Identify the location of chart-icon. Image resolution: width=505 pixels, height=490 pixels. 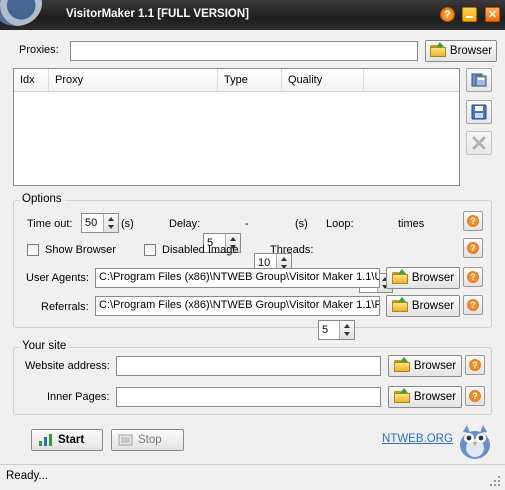
(45, 440).